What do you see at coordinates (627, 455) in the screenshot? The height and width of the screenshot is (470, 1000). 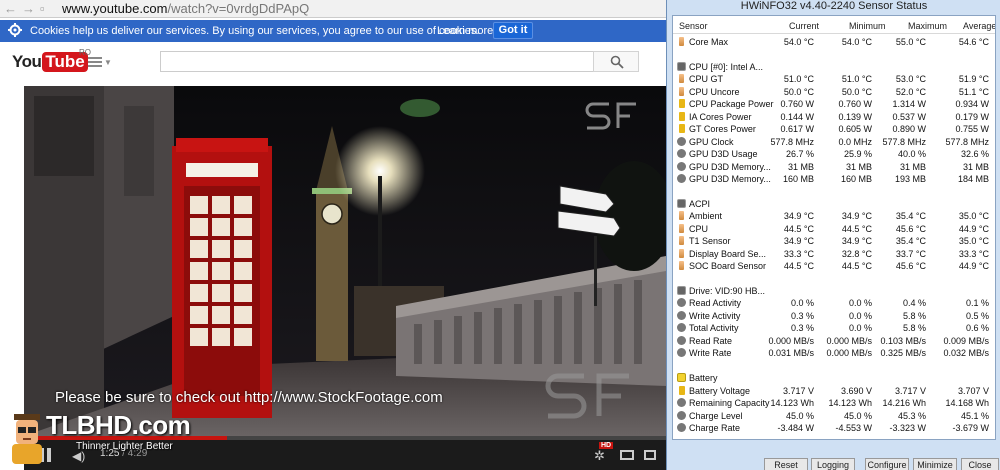 I see `theater-mode-icon` at bounding box center [627, 455].